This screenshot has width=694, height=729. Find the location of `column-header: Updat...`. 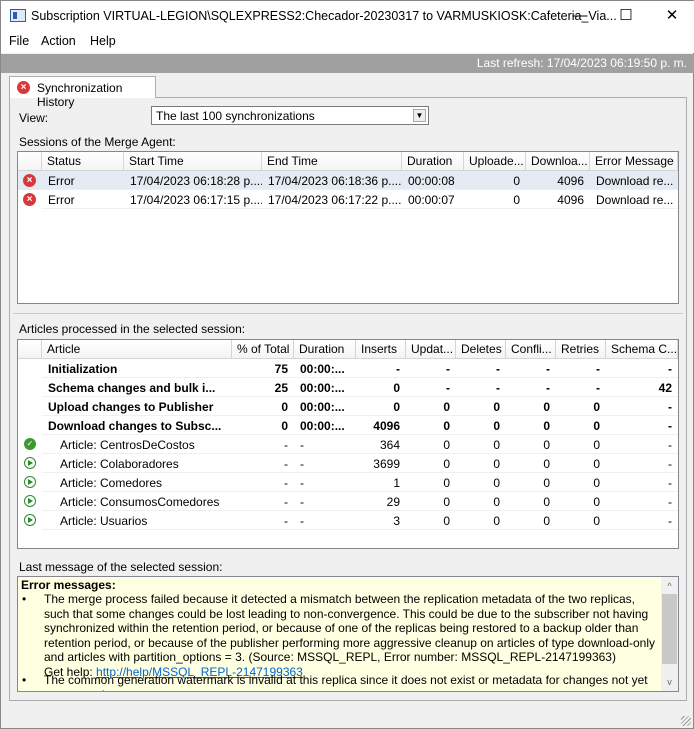

column-header: Updat... is located at coordinates (431, 349).